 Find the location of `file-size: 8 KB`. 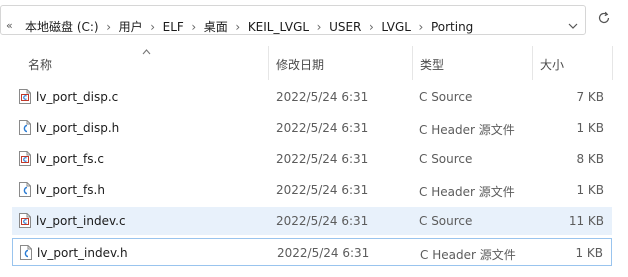

file-size: 8 KB is located at coordinates (590, 159).